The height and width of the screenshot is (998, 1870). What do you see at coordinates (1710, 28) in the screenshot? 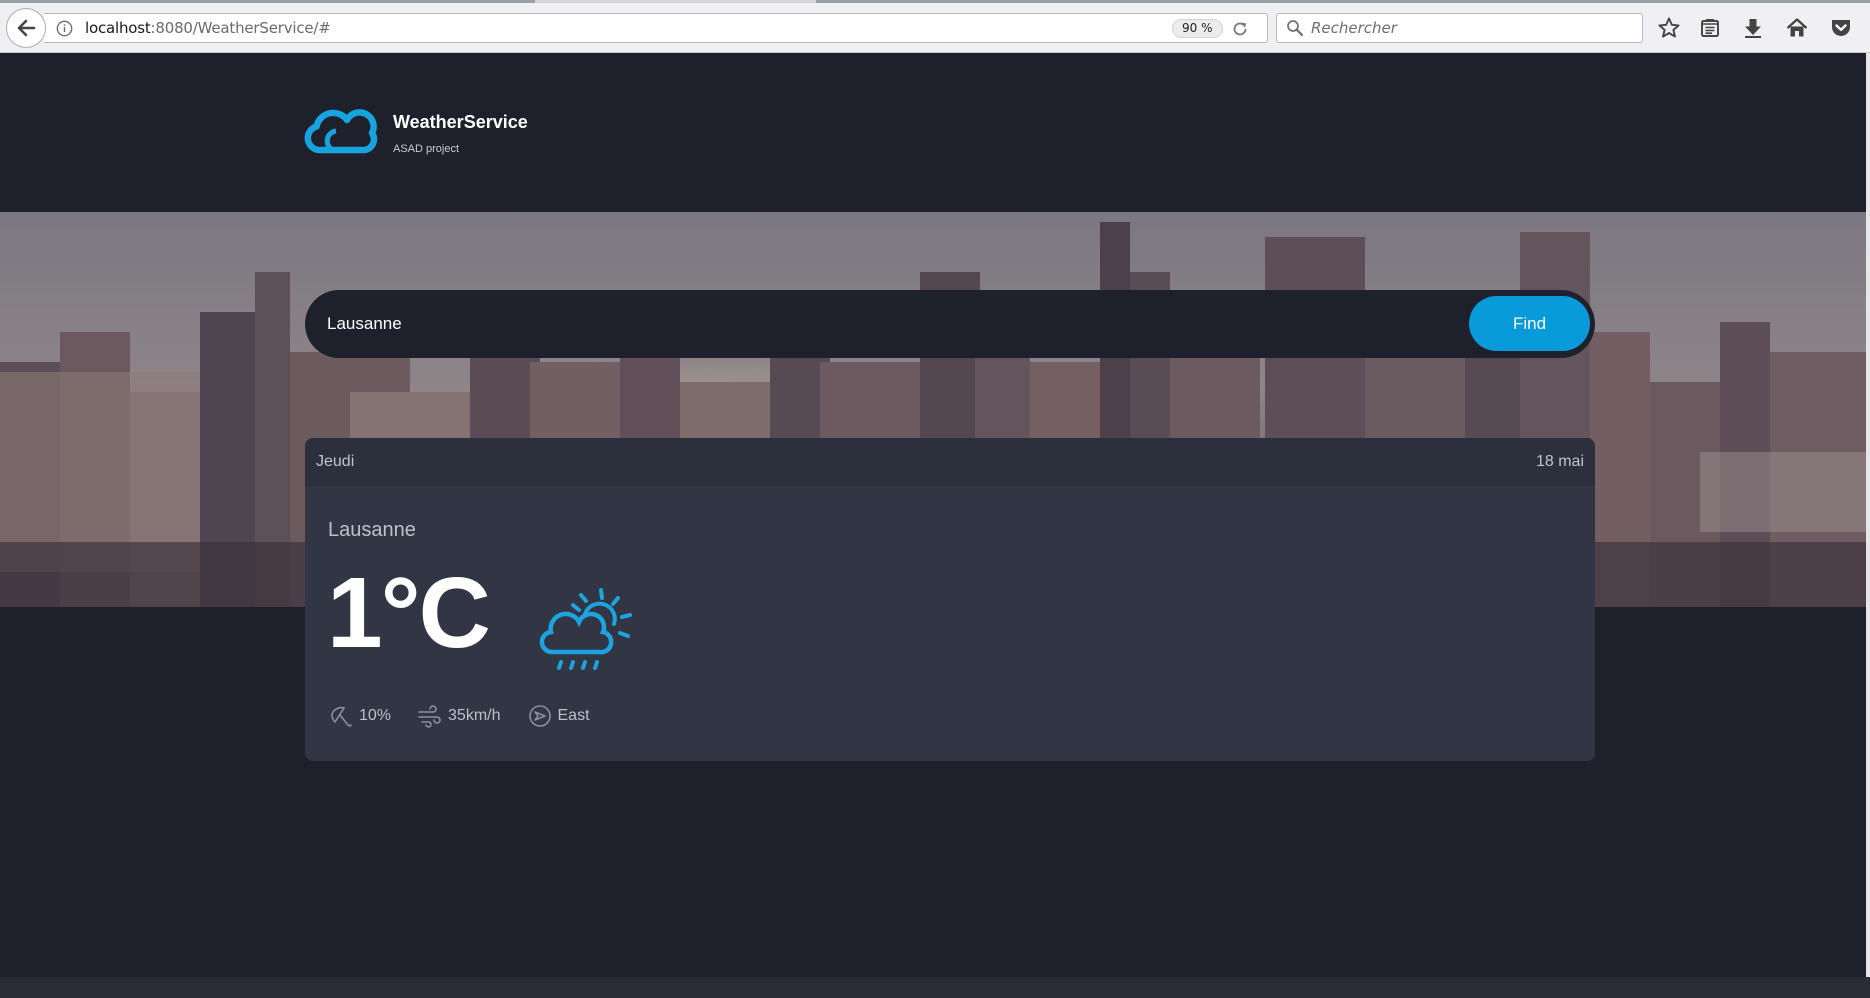
I see `reading-list-icon` at bounding box center [1710, 28].